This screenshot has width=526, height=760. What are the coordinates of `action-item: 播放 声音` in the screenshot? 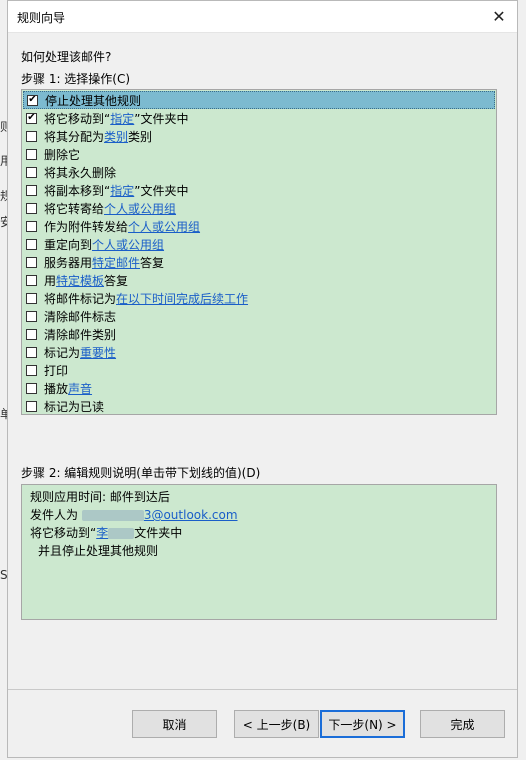 It's located at (259, 388).